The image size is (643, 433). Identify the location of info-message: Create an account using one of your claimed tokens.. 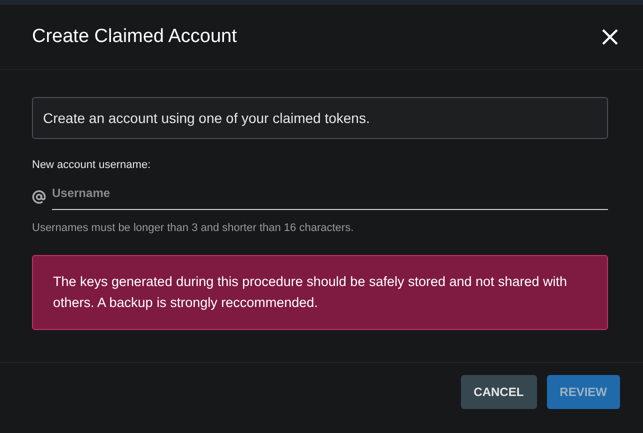
(320, 118).